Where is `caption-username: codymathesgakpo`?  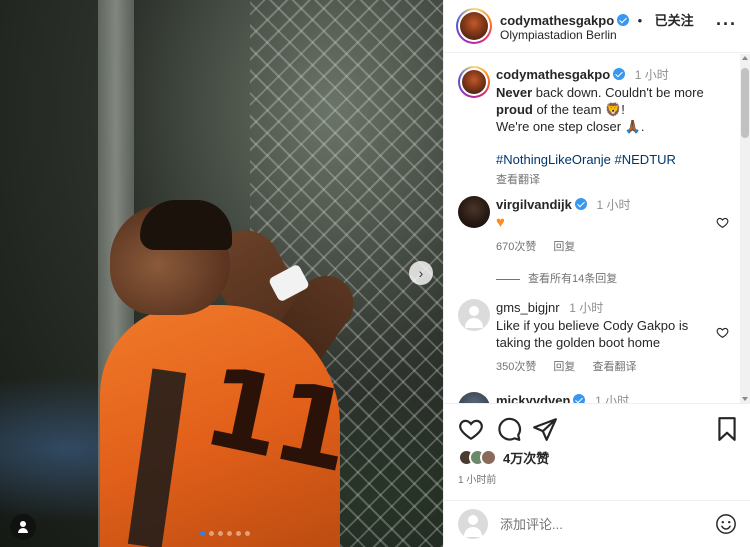
caption-username: codymathesgakpo is located at coordinates (553, 74).